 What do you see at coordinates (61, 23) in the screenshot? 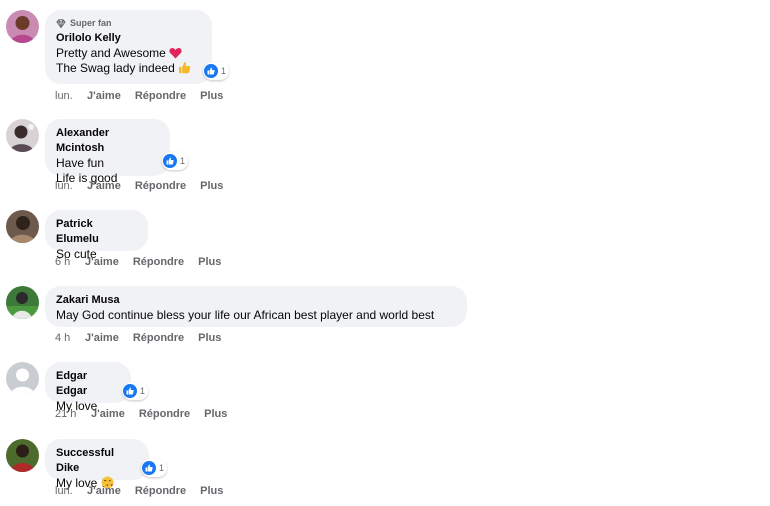
I see `diamond-icon` at bounding box center [61, 23].